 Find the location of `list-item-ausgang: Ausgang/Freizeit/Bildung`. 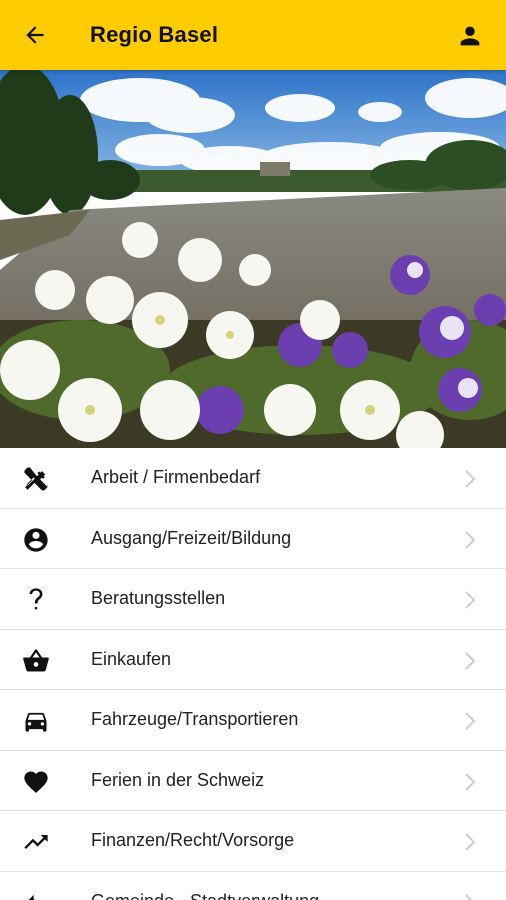

list-item-ausgang: Ausgang/Freizeit/Bildung is located at coordinates (253, 538).